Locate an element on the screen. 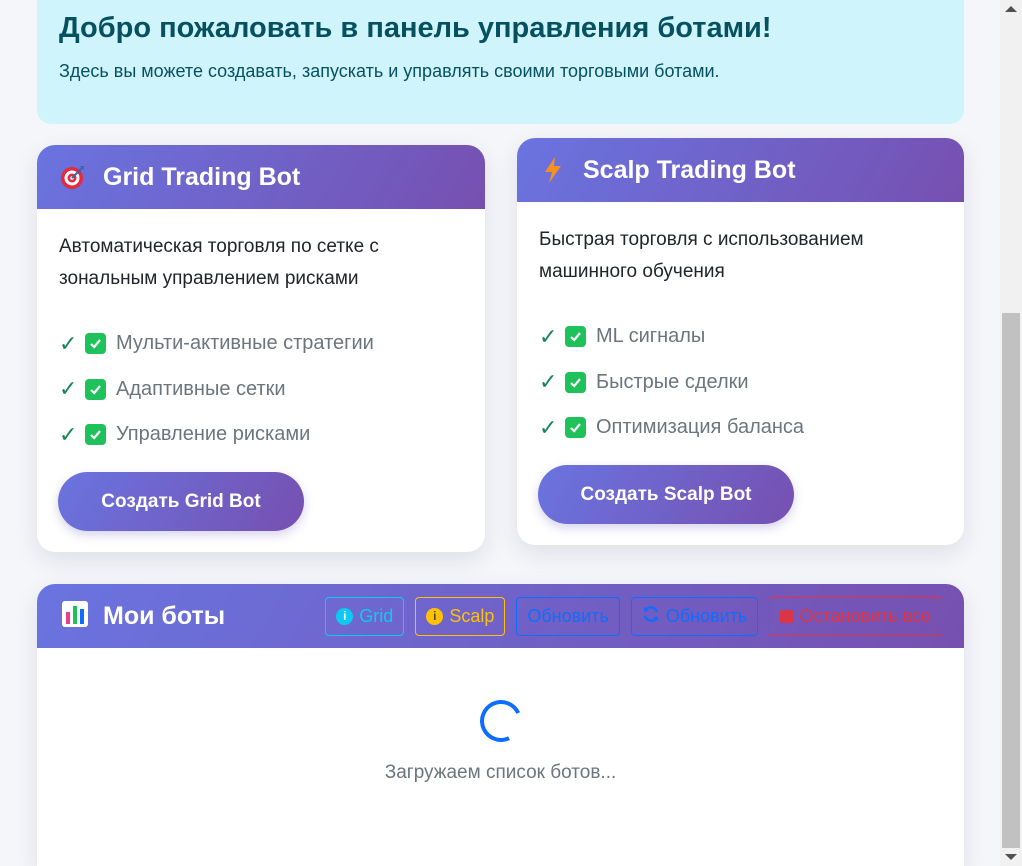 This screenshot has width=1022, height=866. feature-item: ✓ Быстрые сделки is located at coordinates (740, 383).